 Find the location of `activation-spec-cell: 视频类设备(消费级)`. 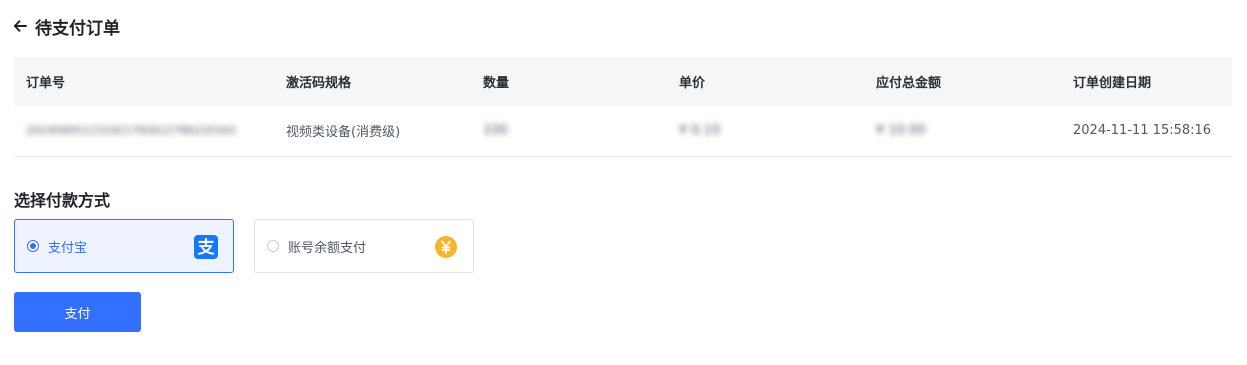

activation-spec-cell: 视频类设备(消费级) is located at coordinates (372, 131).